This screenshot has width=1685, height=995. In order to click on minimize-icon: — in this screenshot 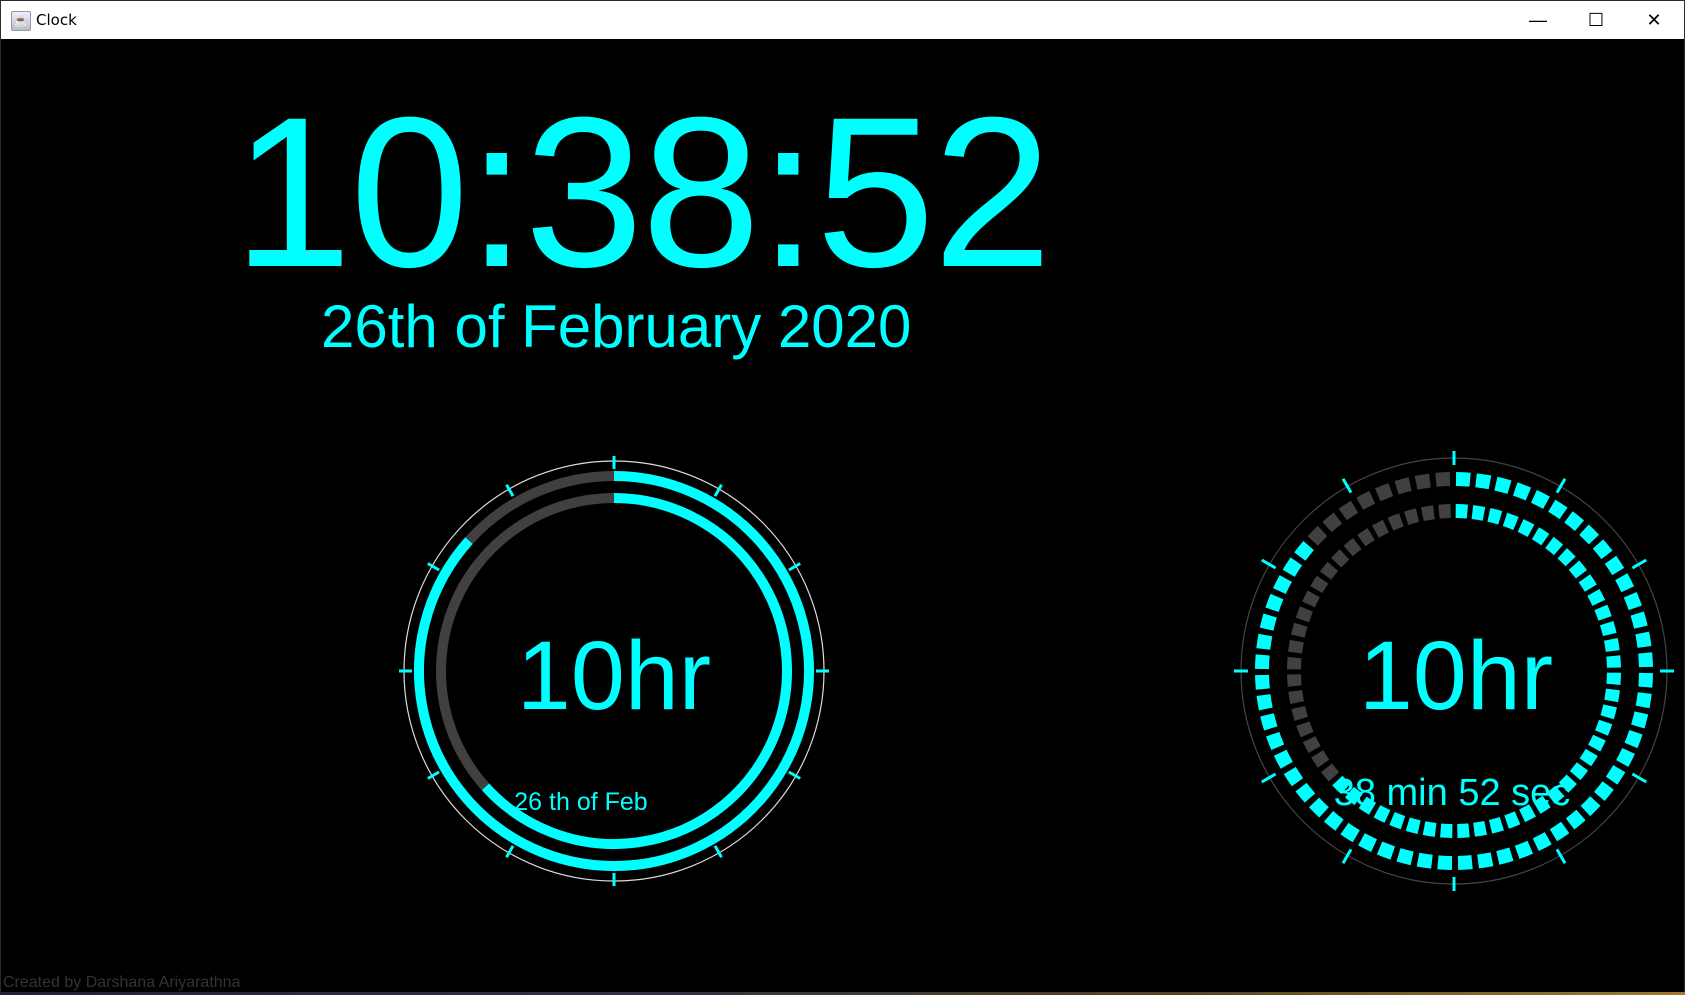, I will do `click(1538, 20)`.